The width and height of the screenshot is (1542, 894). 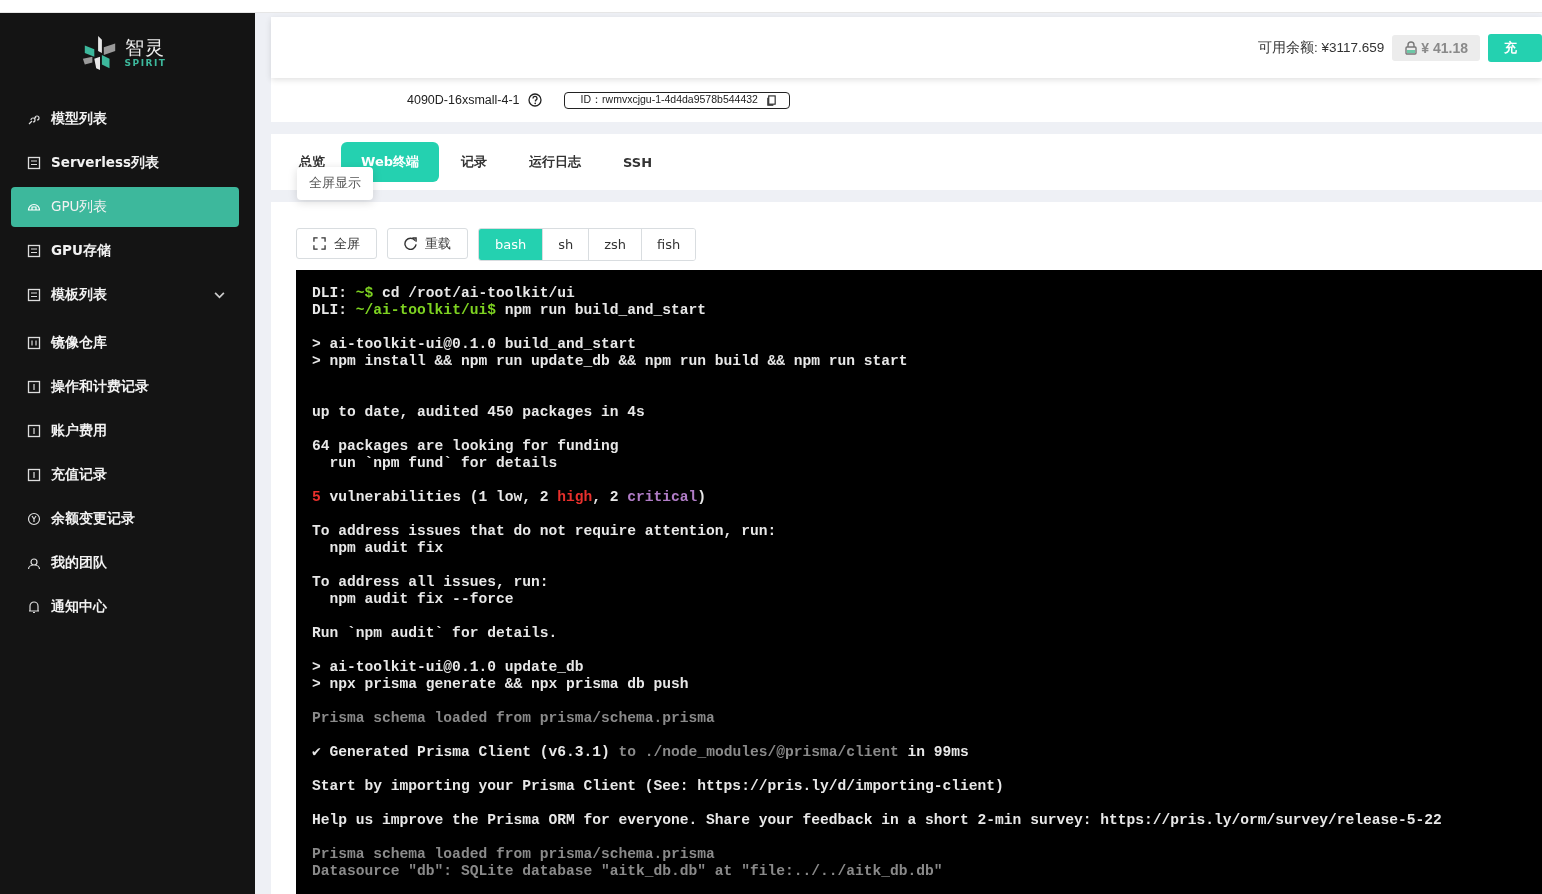 What do you see at coordinates (1444, 47) in the screenshot?
I see `locked-amount: ¥ 41.18` at bounding box center [1444, 47].